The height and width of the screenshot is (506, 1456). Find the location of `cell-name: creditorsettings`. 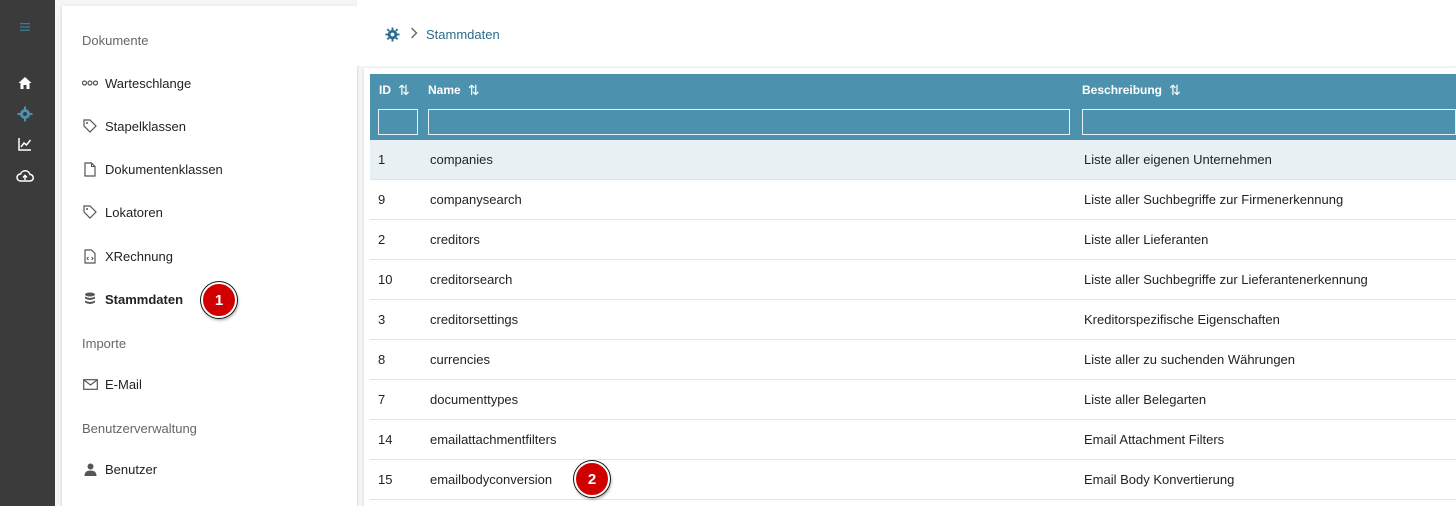

cell-name: creditorsettings is located at coordinates (474, 319).